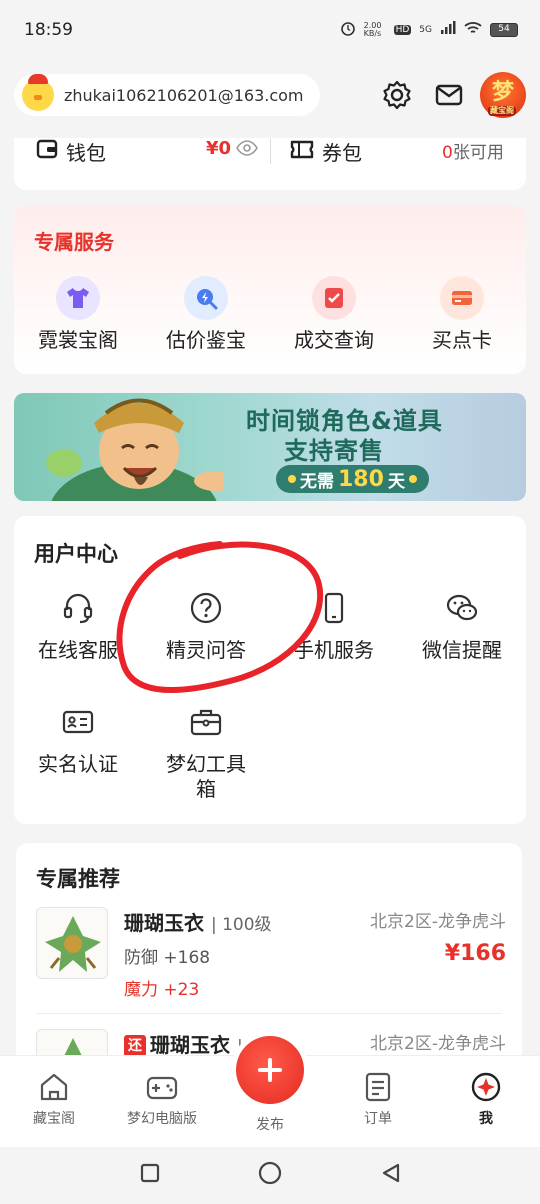 The image size is (540, 1204). I want to click on coupon-icon, so click(302, 151).